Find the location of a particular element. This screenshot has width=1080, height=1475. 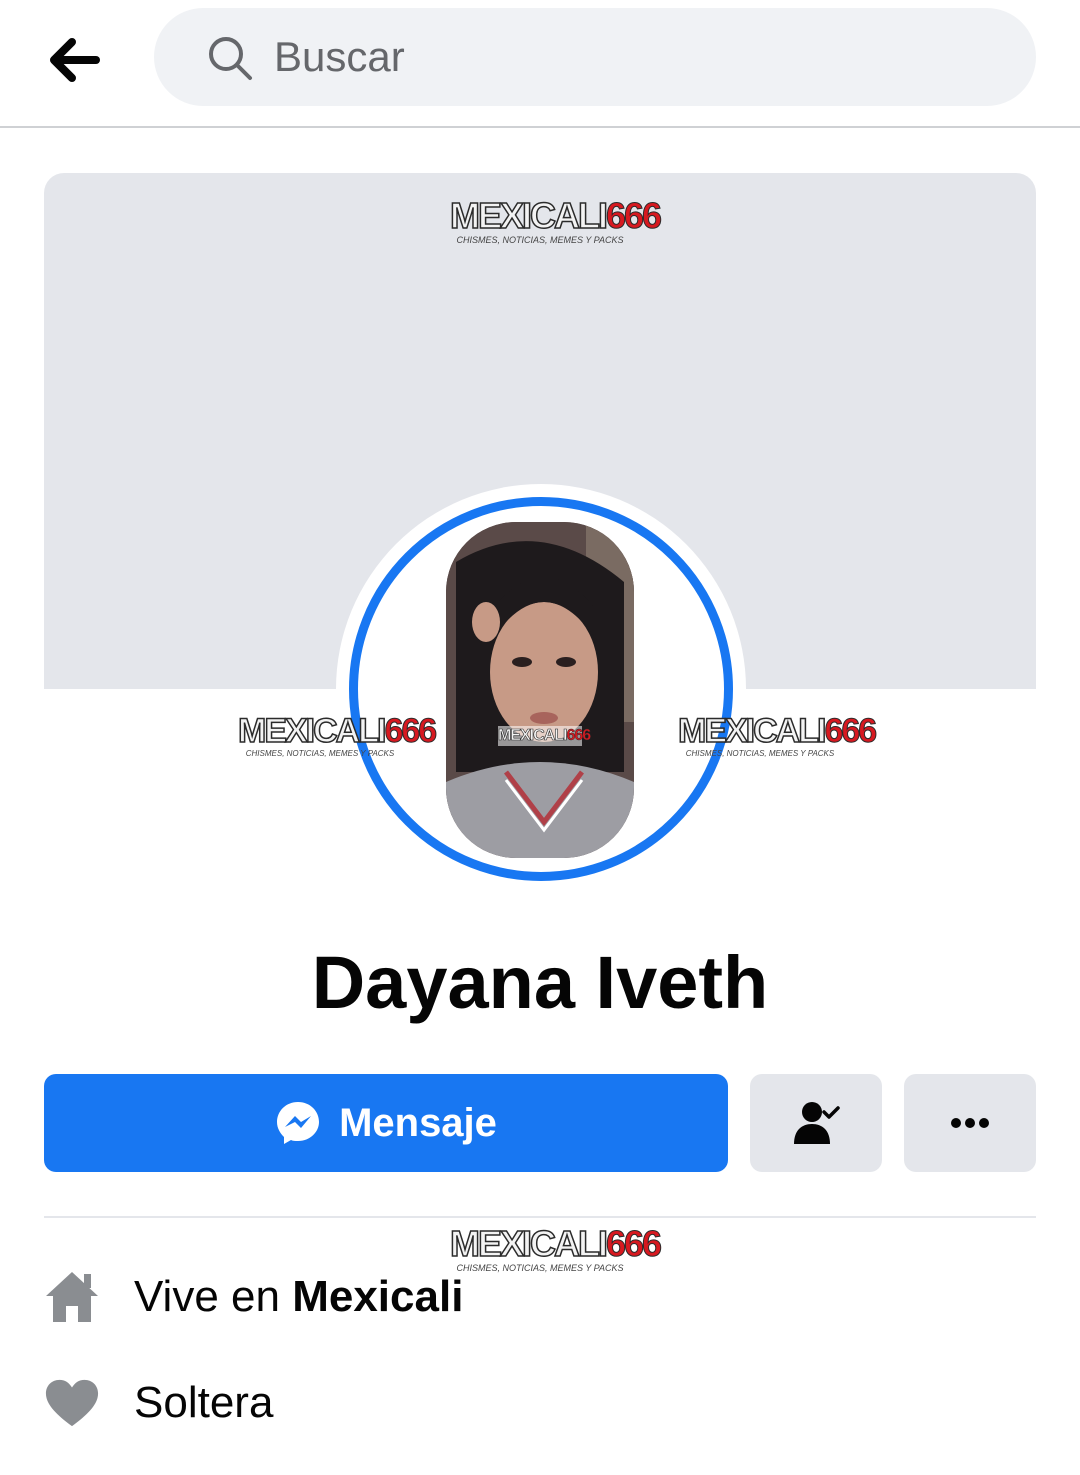

profile-photo is located at coordinates (540, 690).